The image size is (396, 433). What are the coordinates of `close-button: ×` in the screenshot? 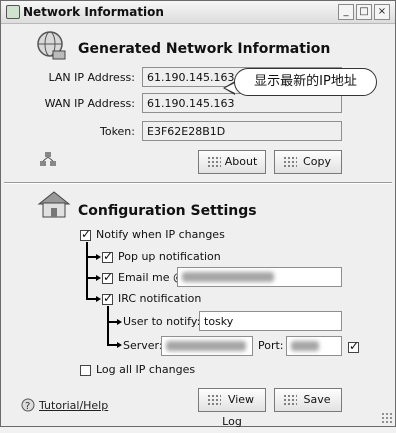 It's located at (382, 12).